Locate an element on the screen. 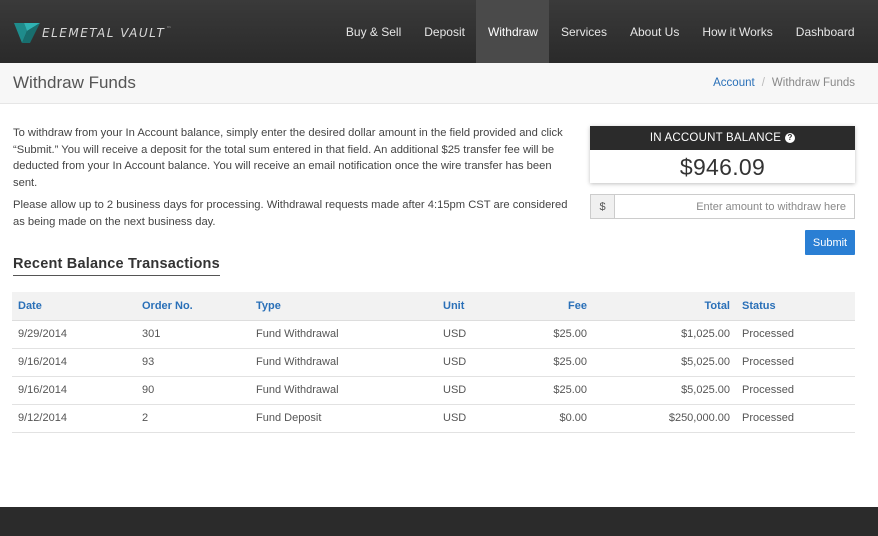 This screenshot has width=878, height=536. breadcrumb-account-link: Account is located at coordinates (734, 83).